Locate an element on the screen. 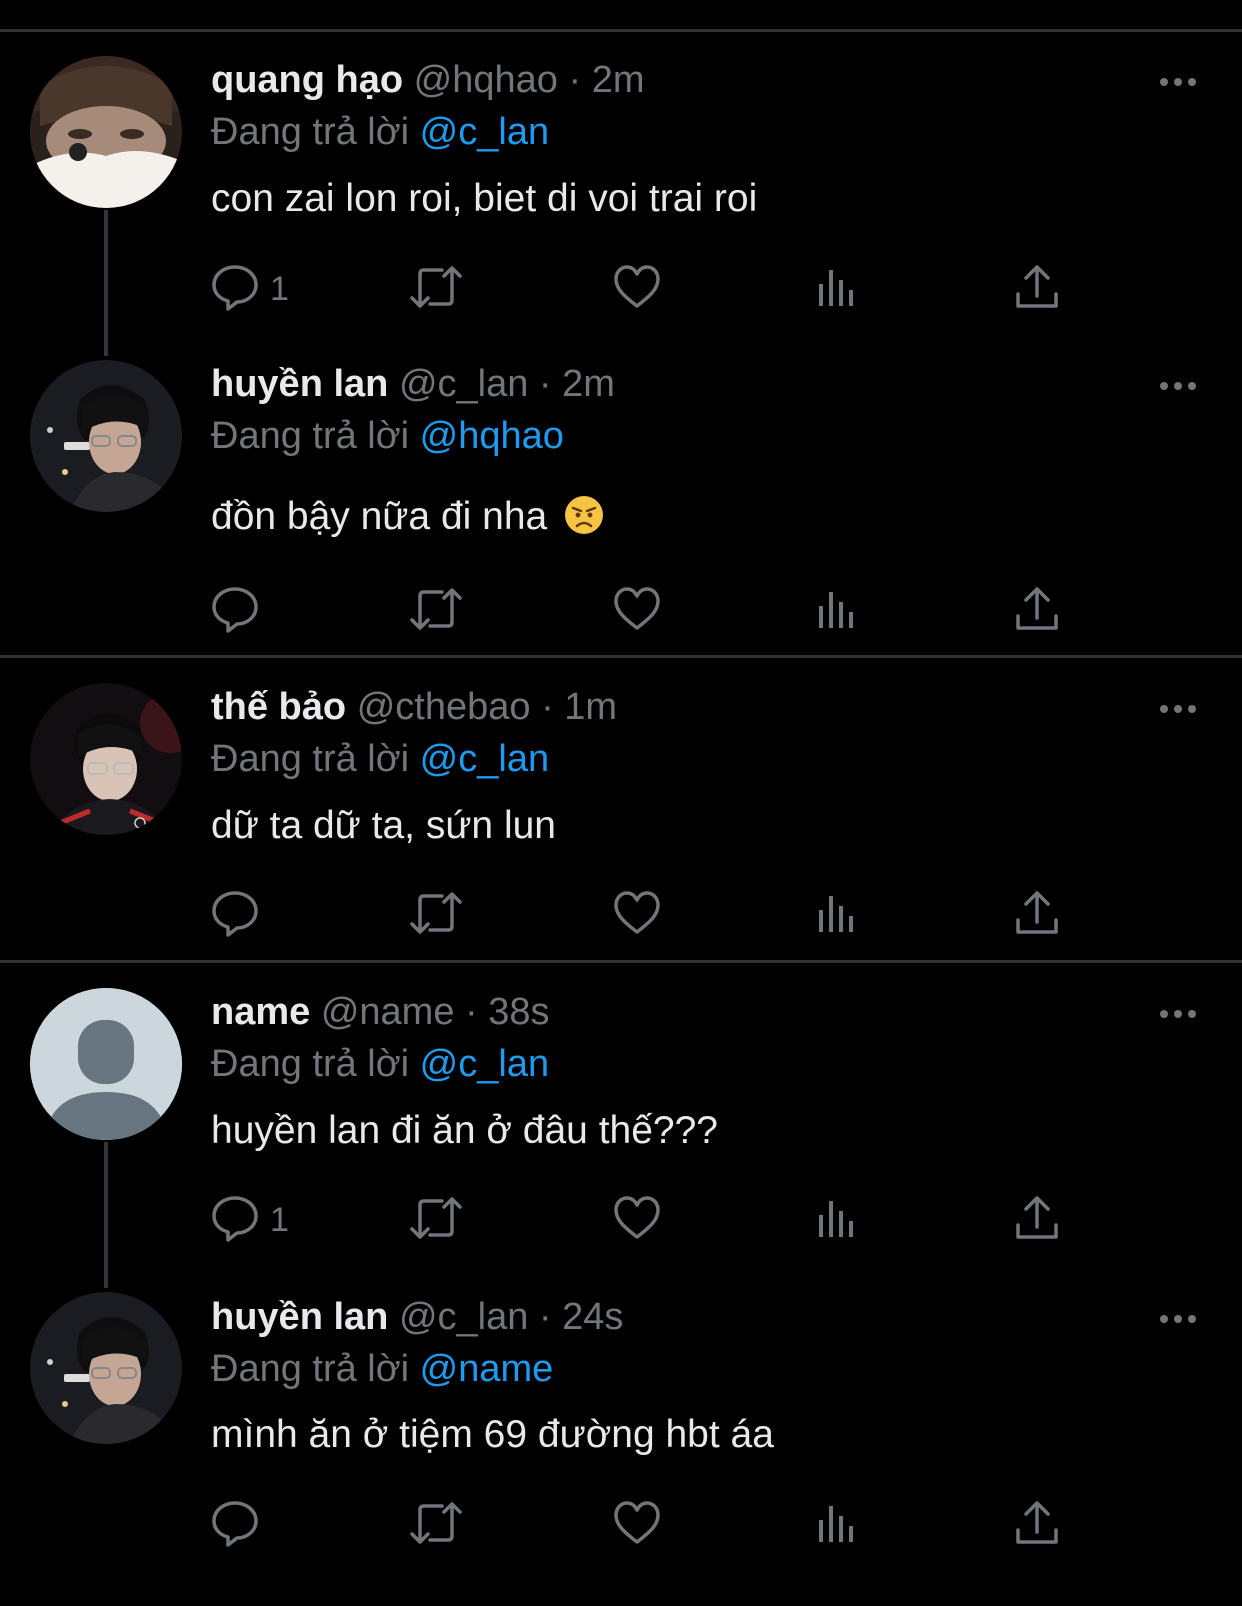 This screenshot has height=1606, width=1242. angry-face-emoji-icon is located at coordinates (584, 515).